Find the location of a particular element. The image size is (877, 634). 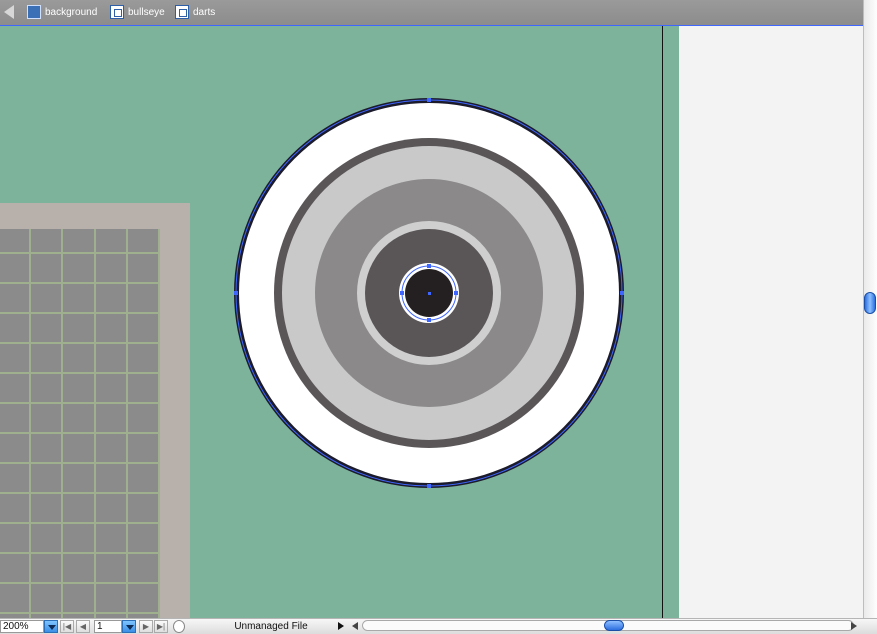

next-page-button: ▶ is located at coordinates (146, 626).